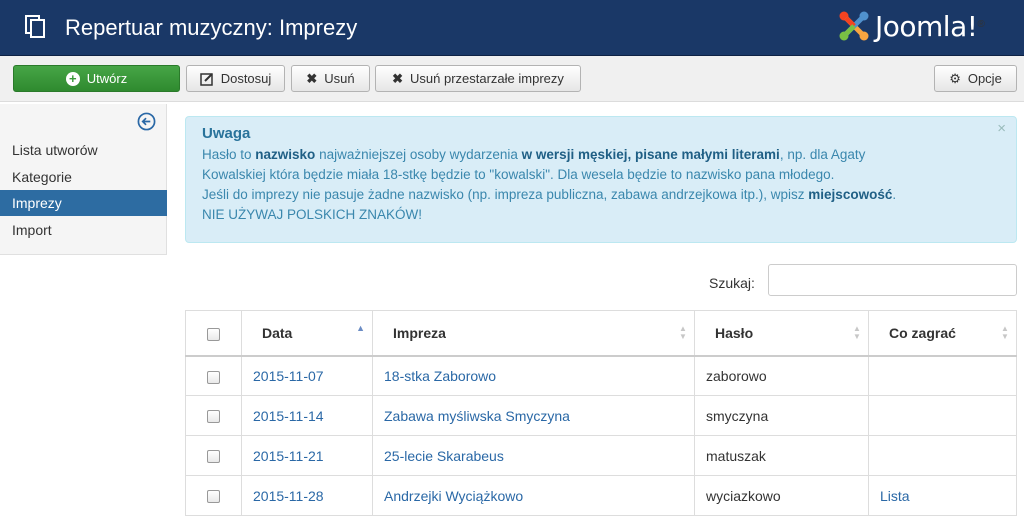 The image size is (1024, 516). I want to click on sidebar-toggle-icon, so click(146, 121).